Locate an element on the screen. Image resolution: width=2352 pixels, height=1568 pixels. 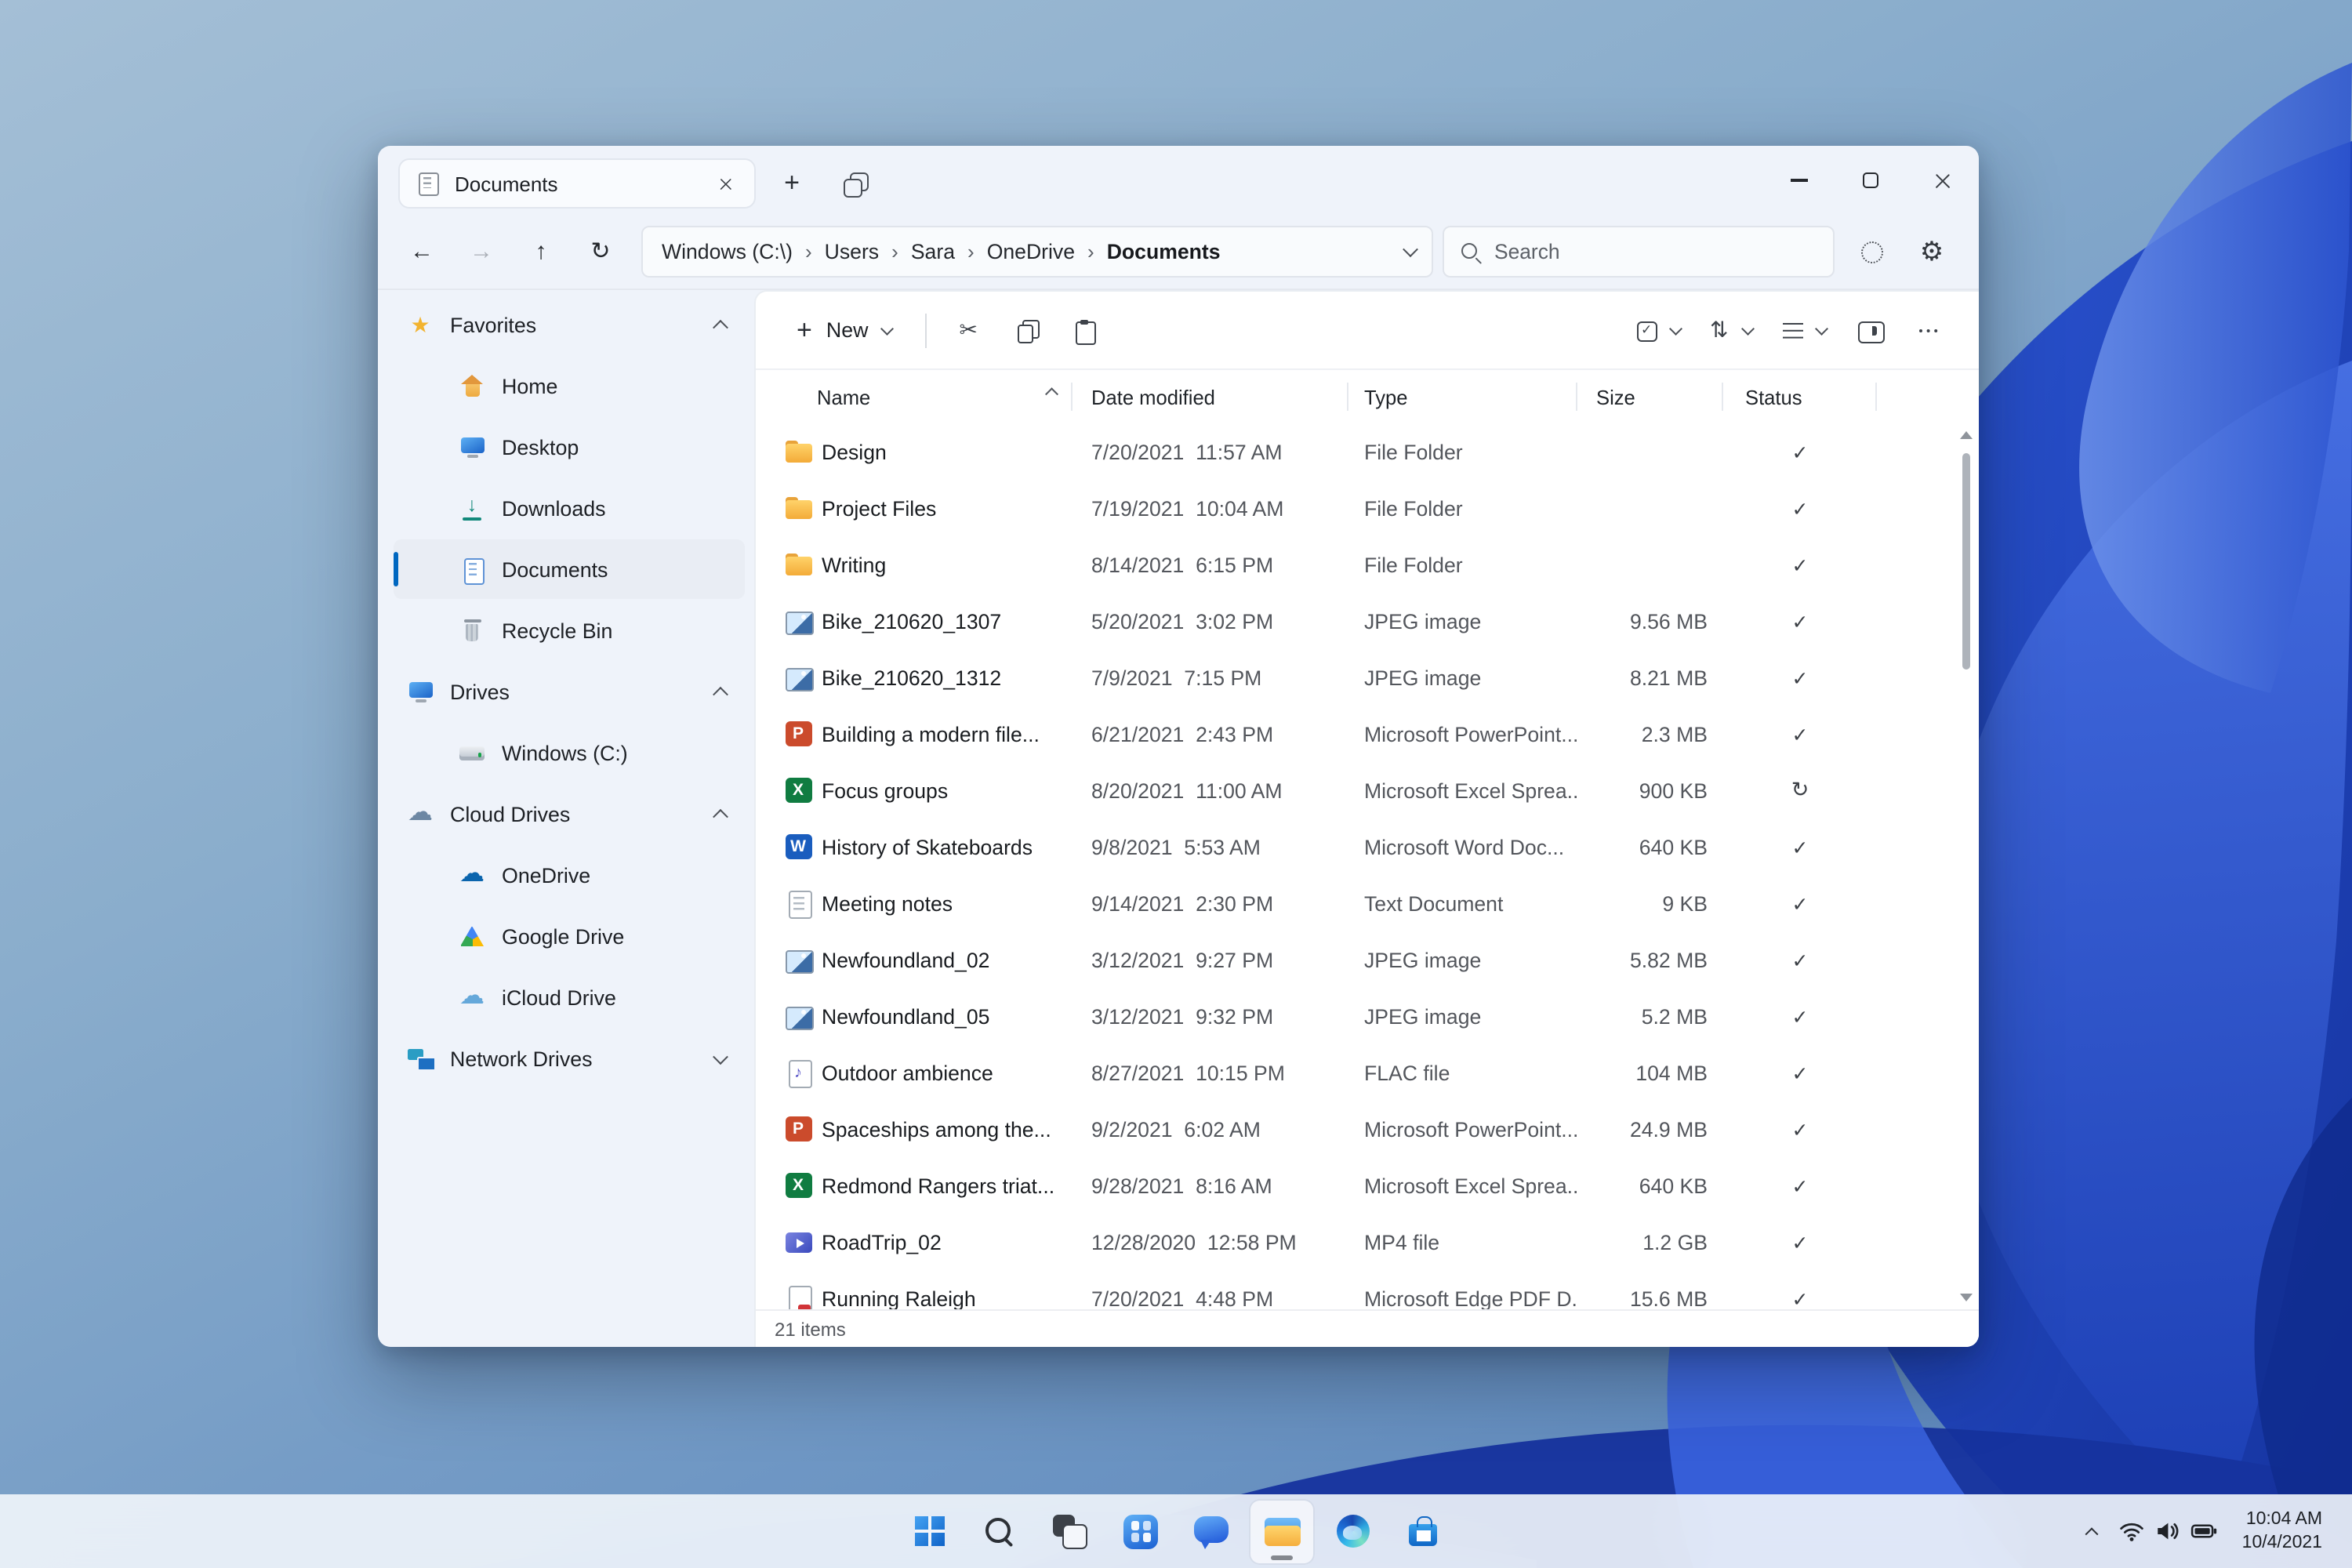
address-dropdown-icon is located at coordinates (1410, 249).